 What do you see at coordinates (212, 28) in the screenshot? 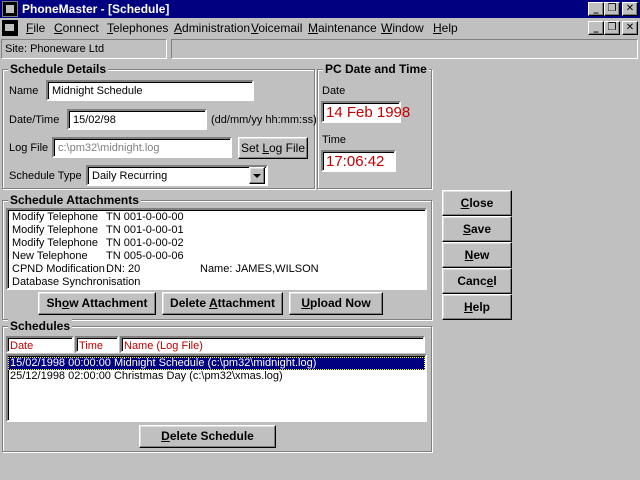
I see `menu-administration: Administration` at bounding box center [212, 28].